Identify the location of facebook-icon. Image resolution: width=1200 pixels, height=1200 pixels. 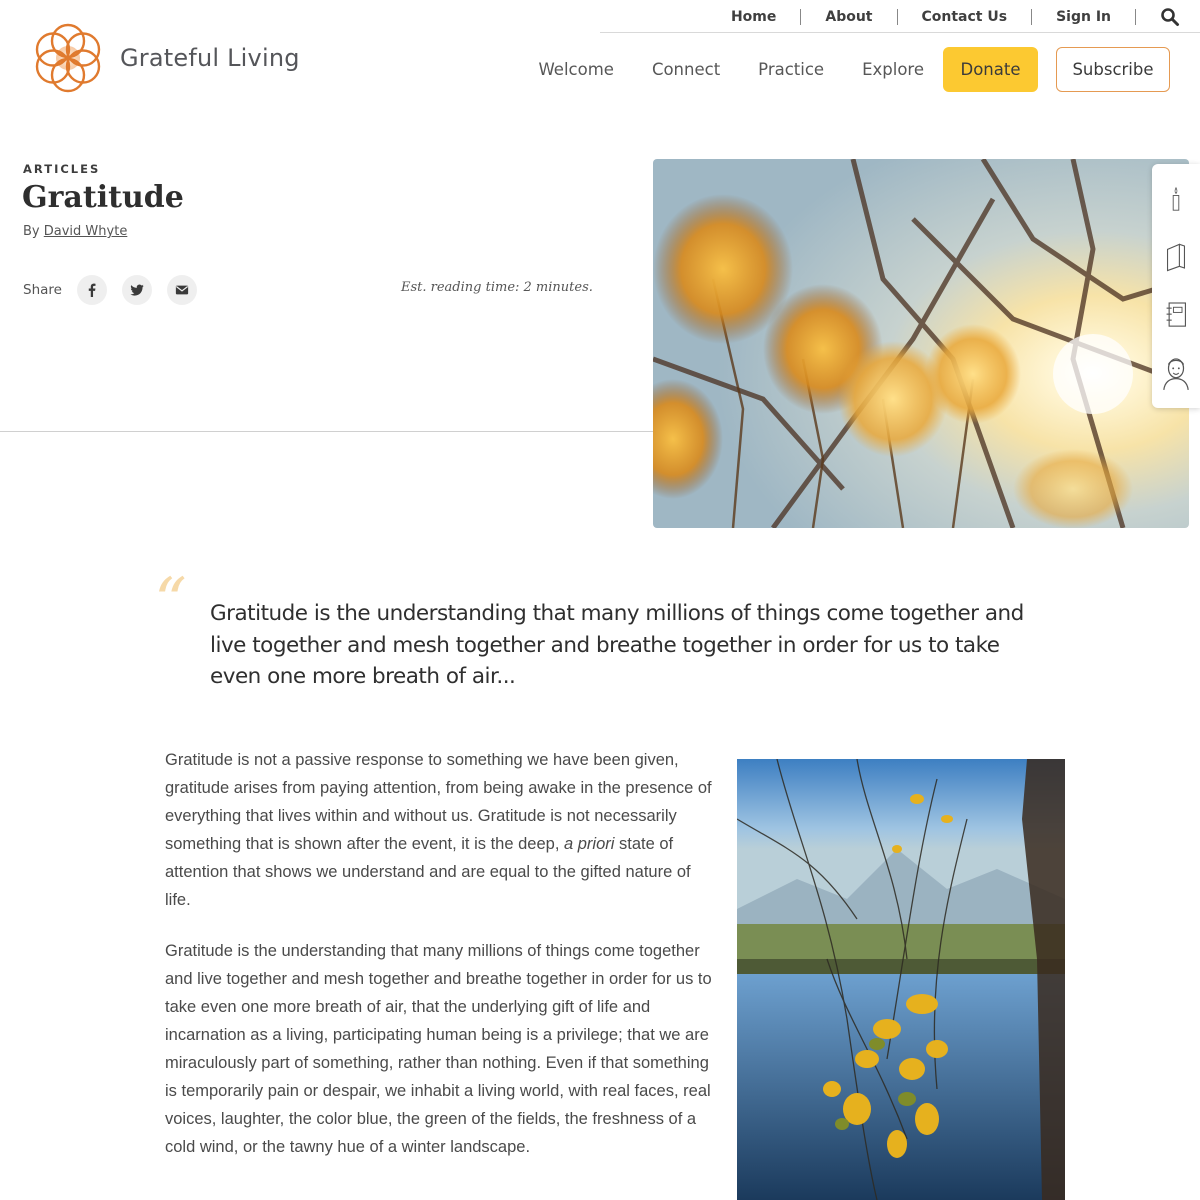
(91, 290).